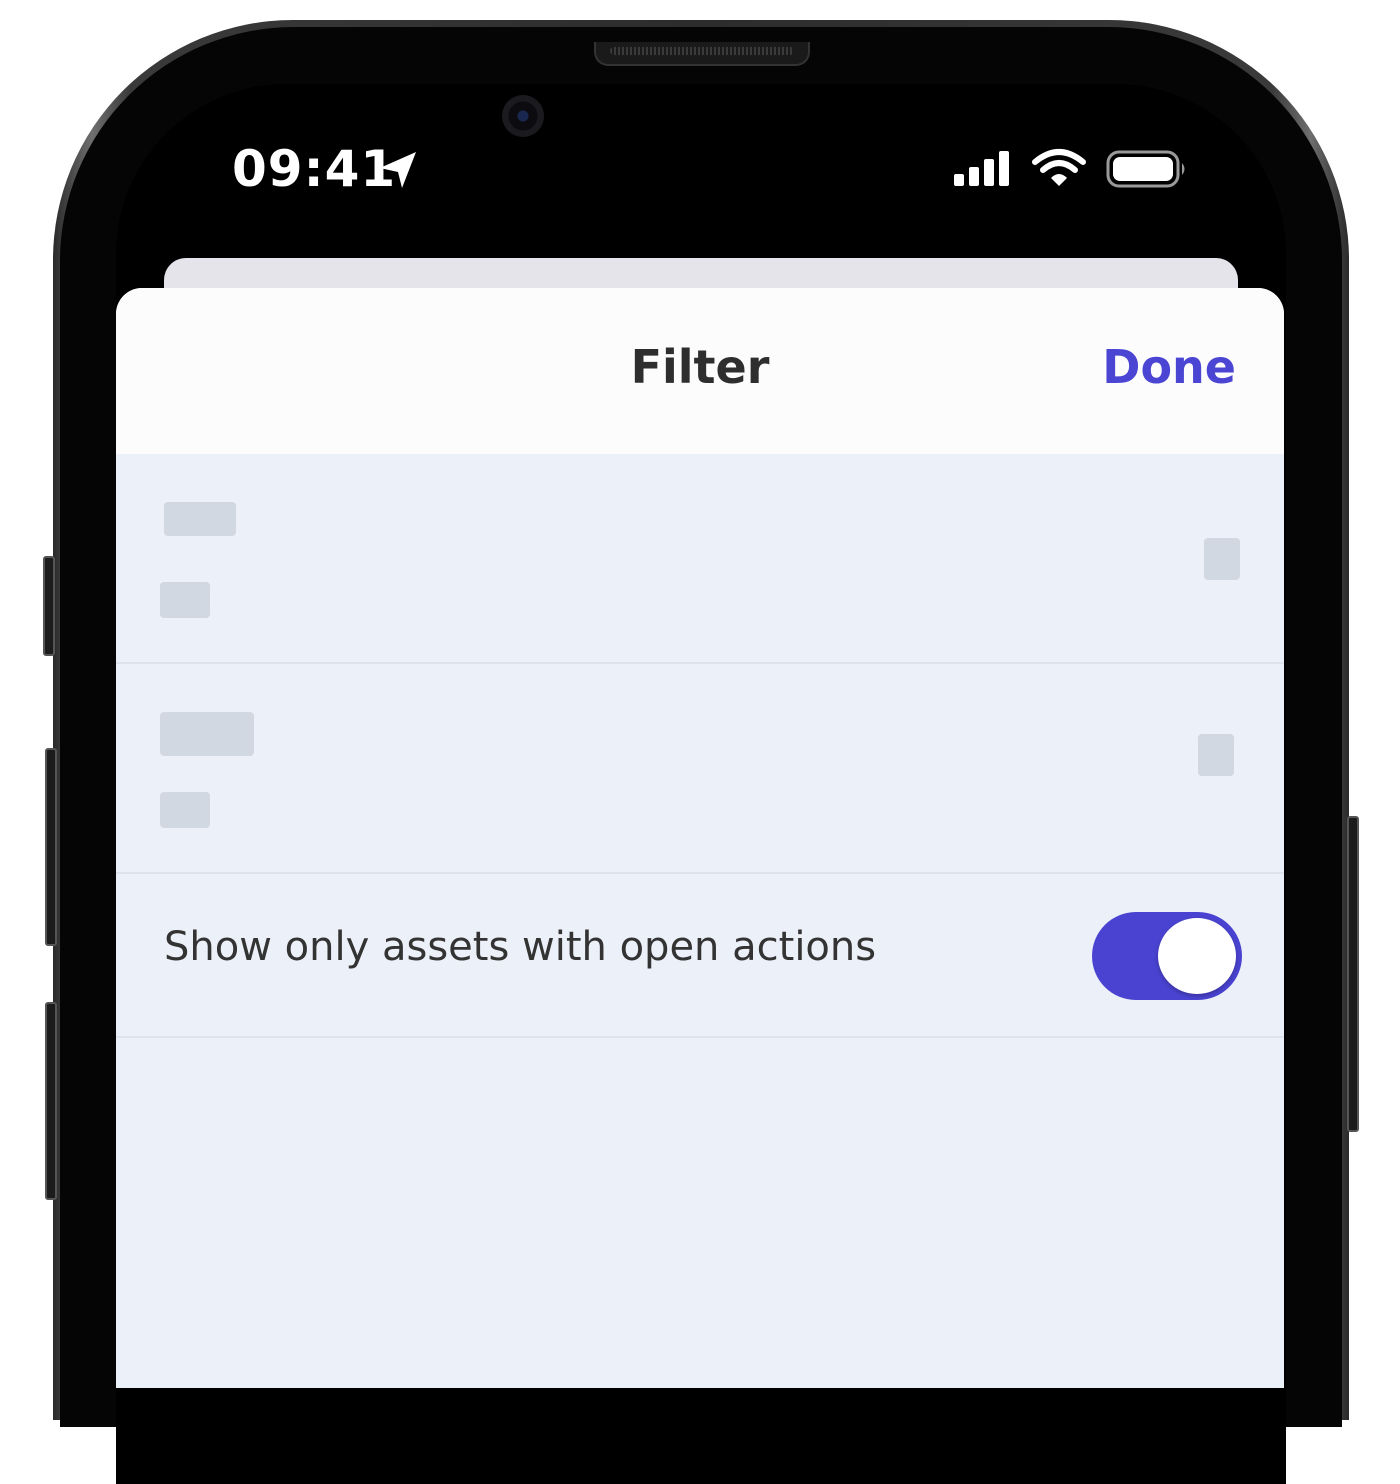 The height and width of the screenshot is (1484, 1400). What do you see at coordinates (51, 1101) in the screenshot?
I see `volume-down-button` at bounding box center [51, 1101].